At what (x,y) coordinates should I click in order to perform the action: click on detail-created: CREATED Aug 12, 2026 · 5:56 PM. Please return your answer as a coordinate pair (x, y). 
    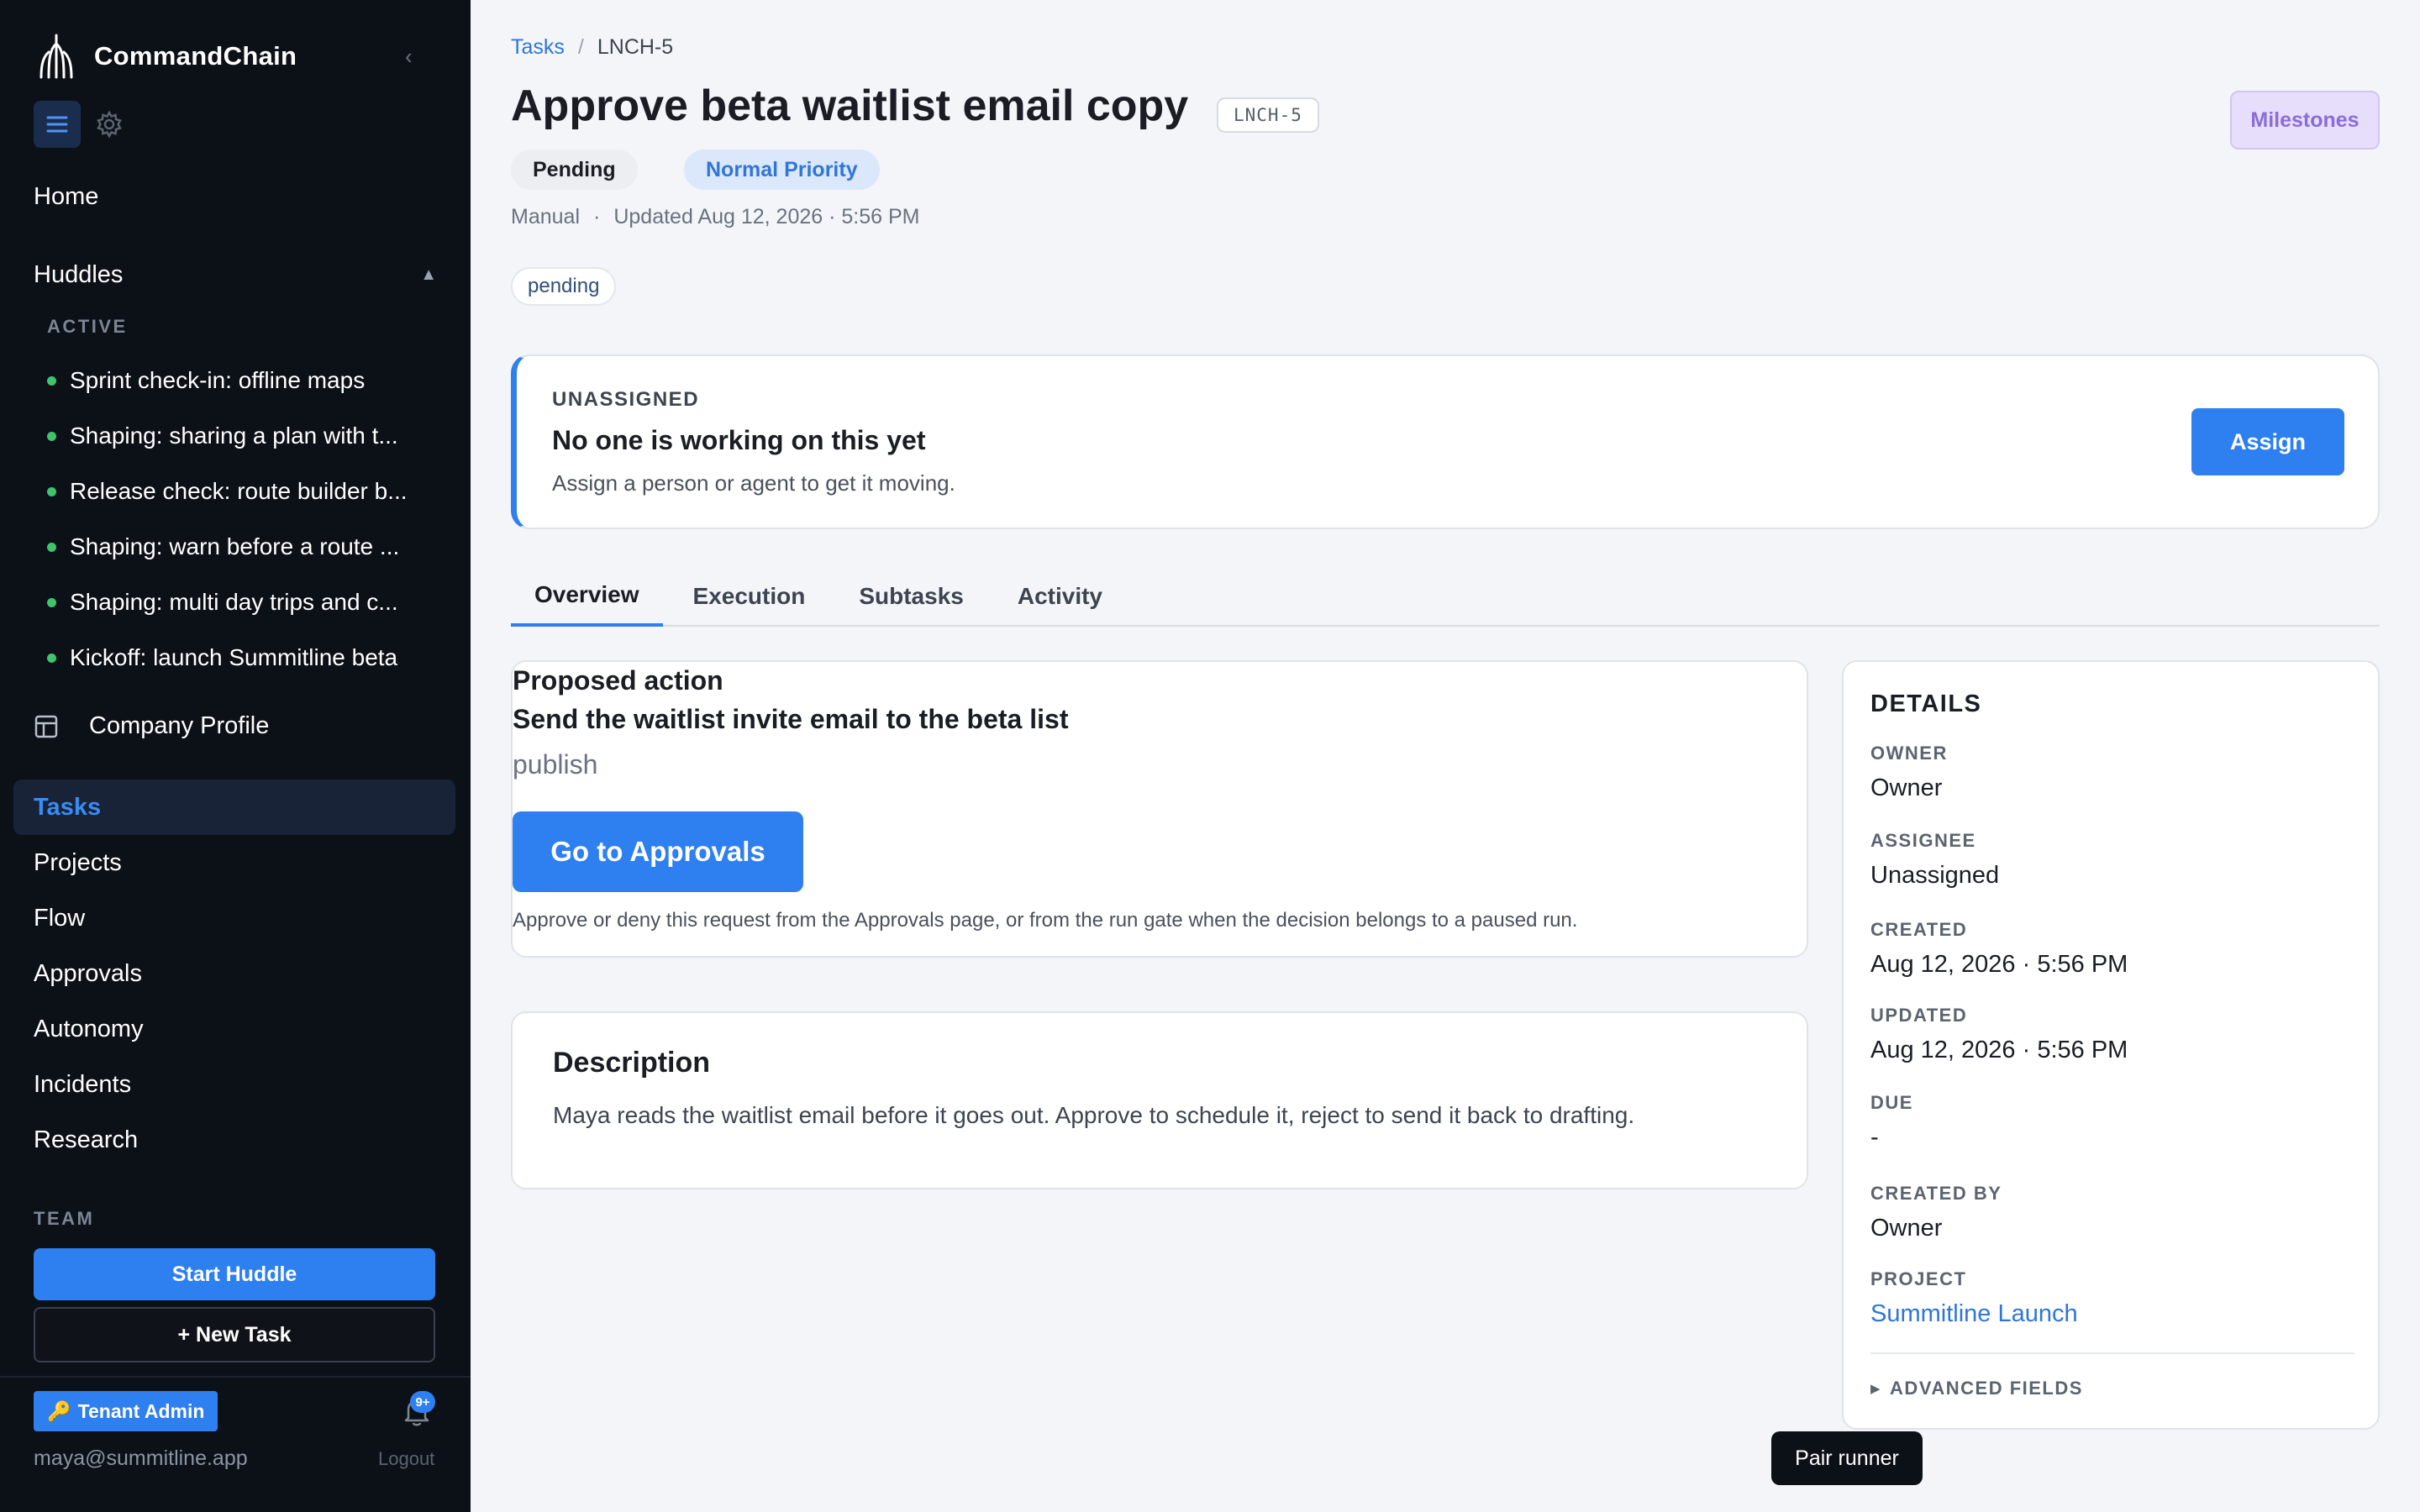
    Looking at the image, I should click on (1999, 949).